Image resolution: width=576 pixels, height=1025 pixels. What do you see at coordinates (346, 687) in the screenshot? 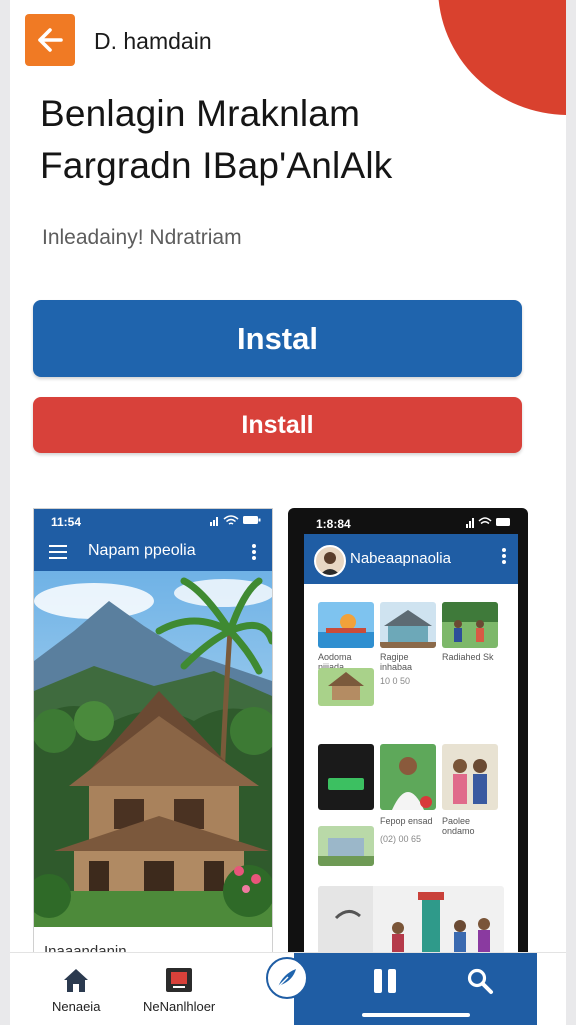
I see `tile-image-hut` at bounding box center [346, 687].